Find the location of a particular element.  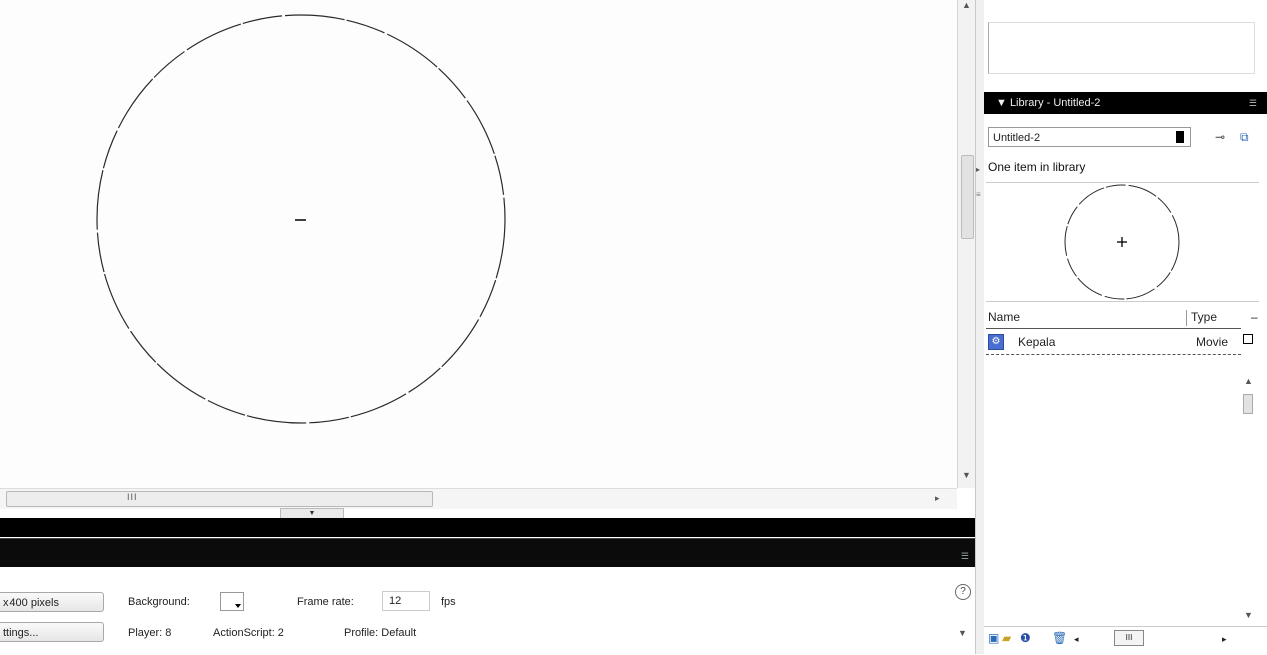

library-panel-title: ▼ Library - Untitled-2 is located at coordinates (1048, 103).